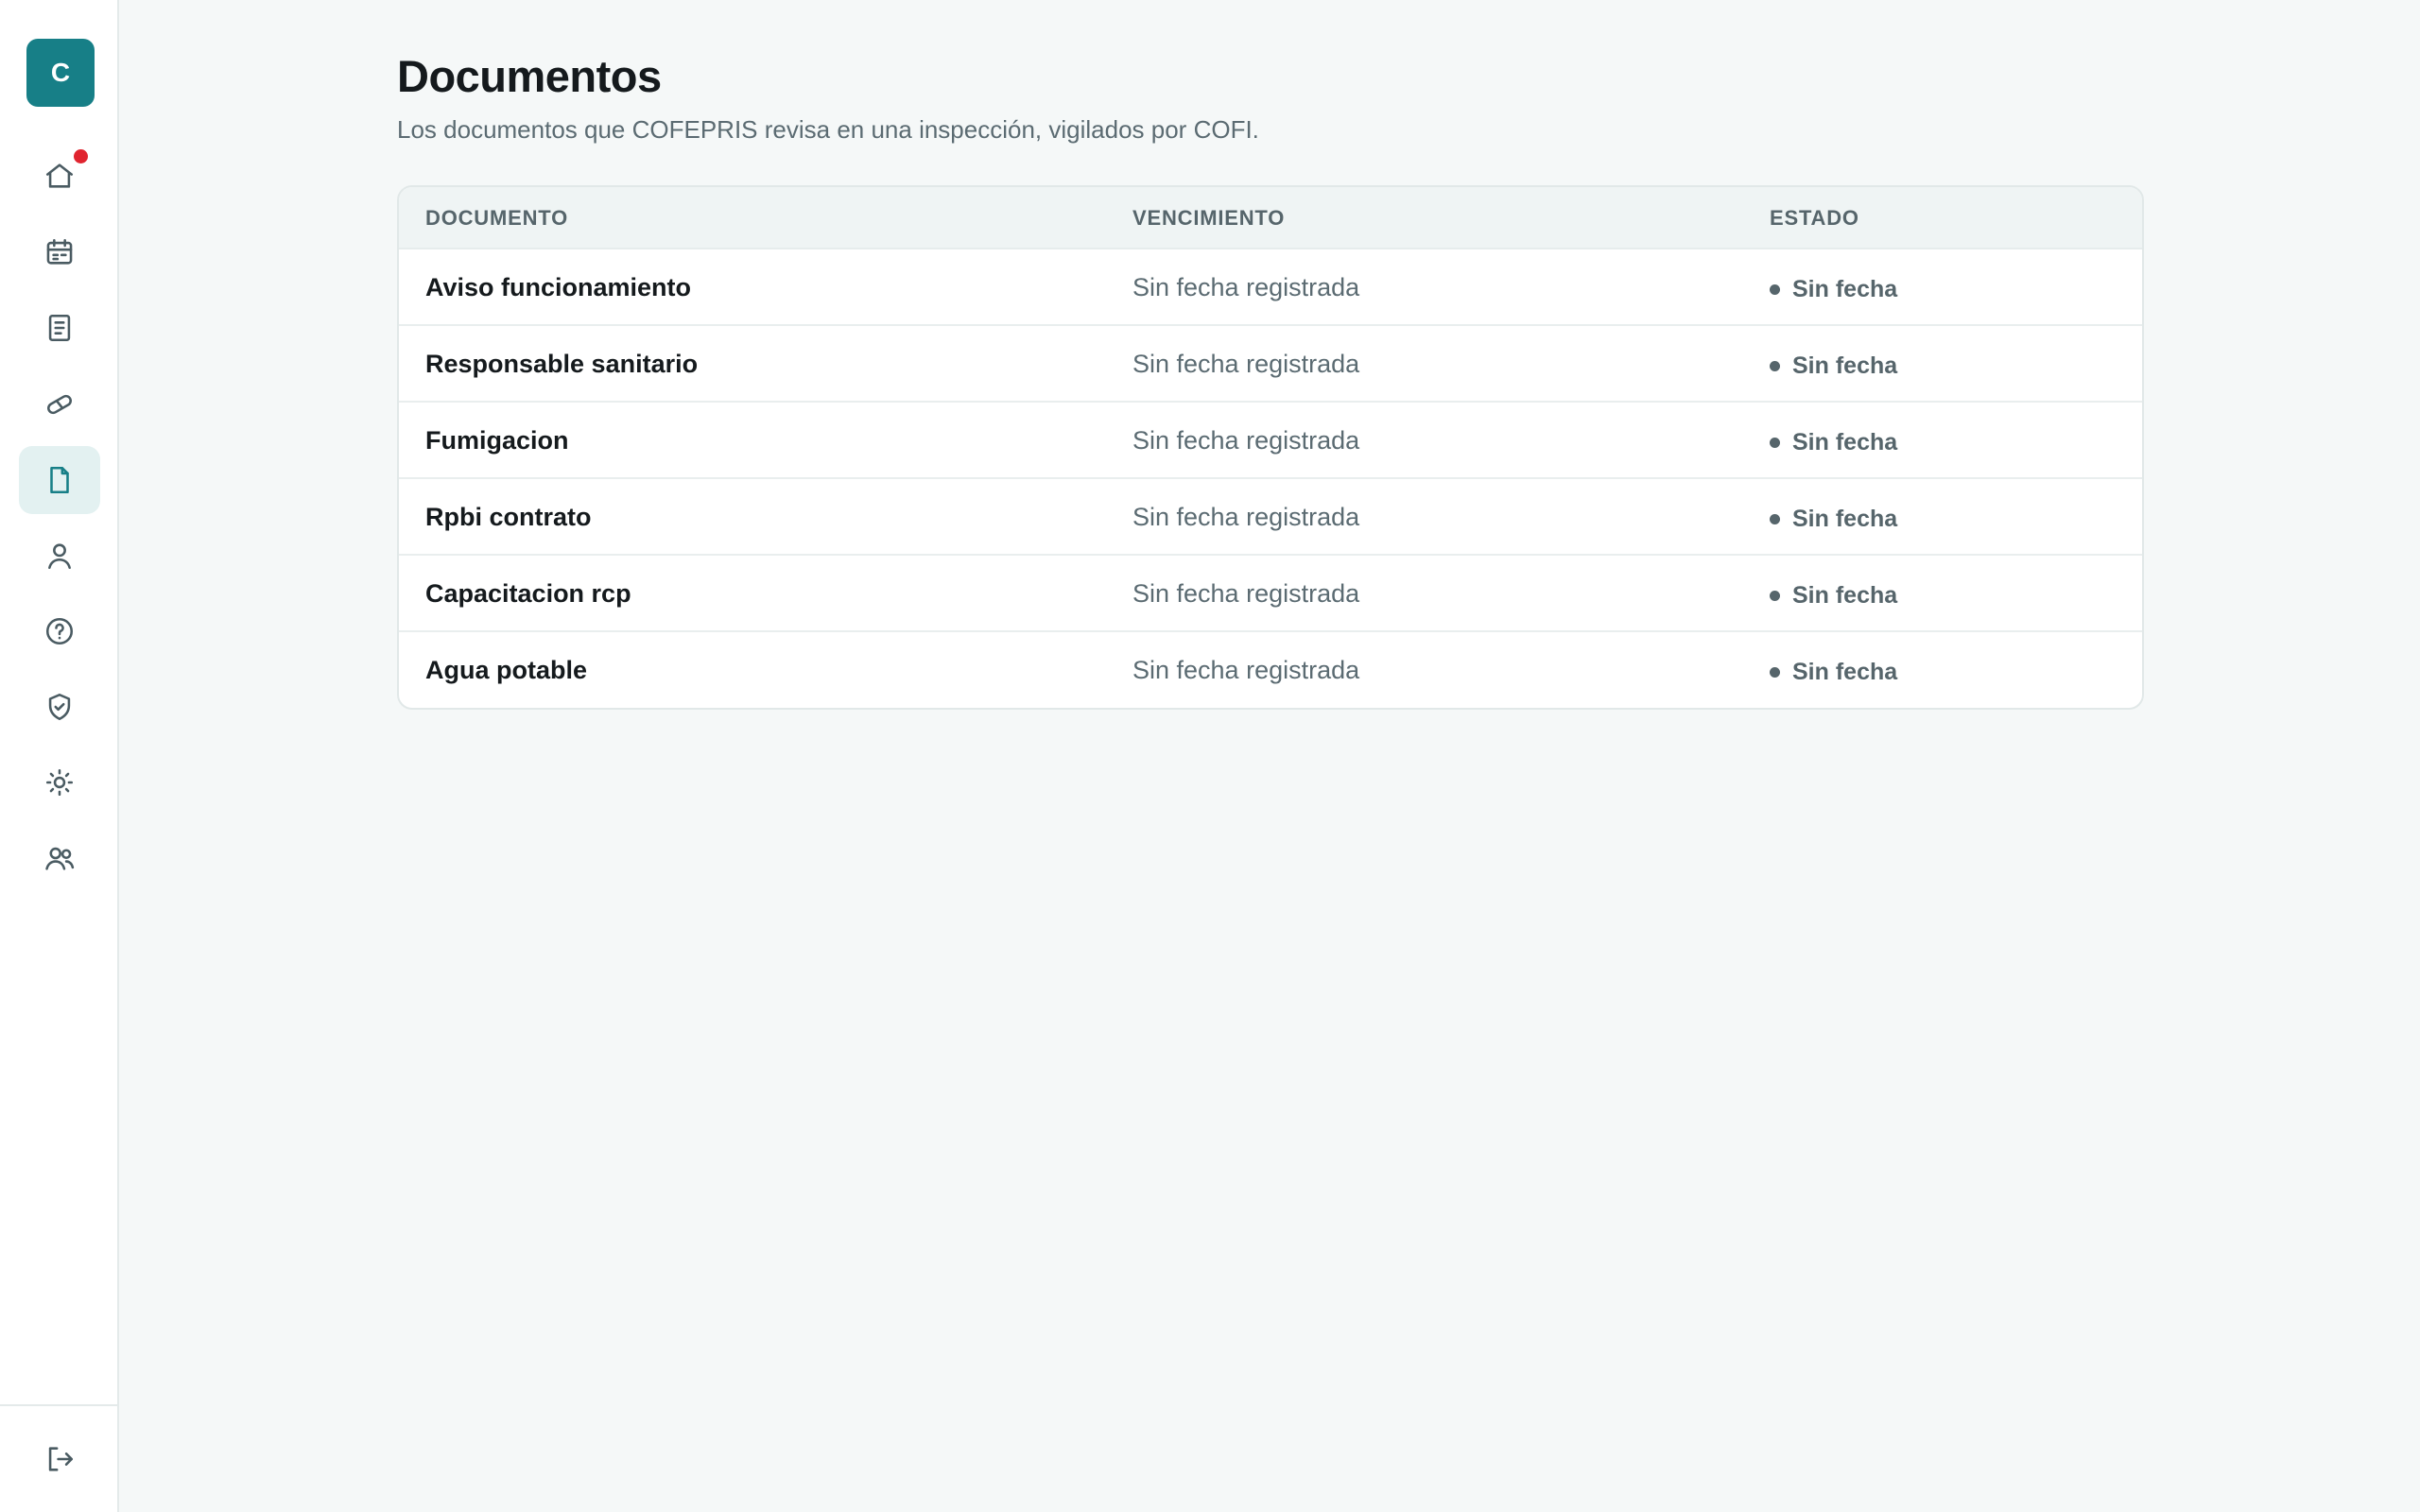 This screenshot has width=2420, height=1512. I want to click on user-icon, so click(59, 556).